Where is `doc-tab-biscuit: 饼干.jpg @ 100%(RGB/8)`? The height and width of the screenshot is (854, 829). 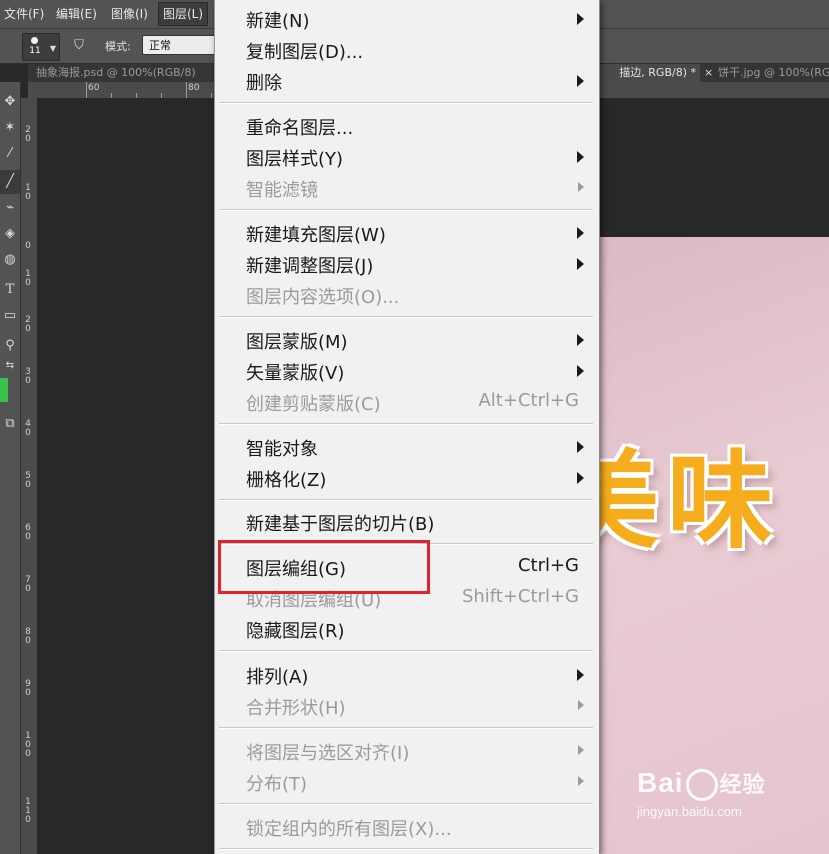
doc-tab-biscuit: 饼干.jpg @ 100%(RGB/8) is located at coordinates (766, 73).